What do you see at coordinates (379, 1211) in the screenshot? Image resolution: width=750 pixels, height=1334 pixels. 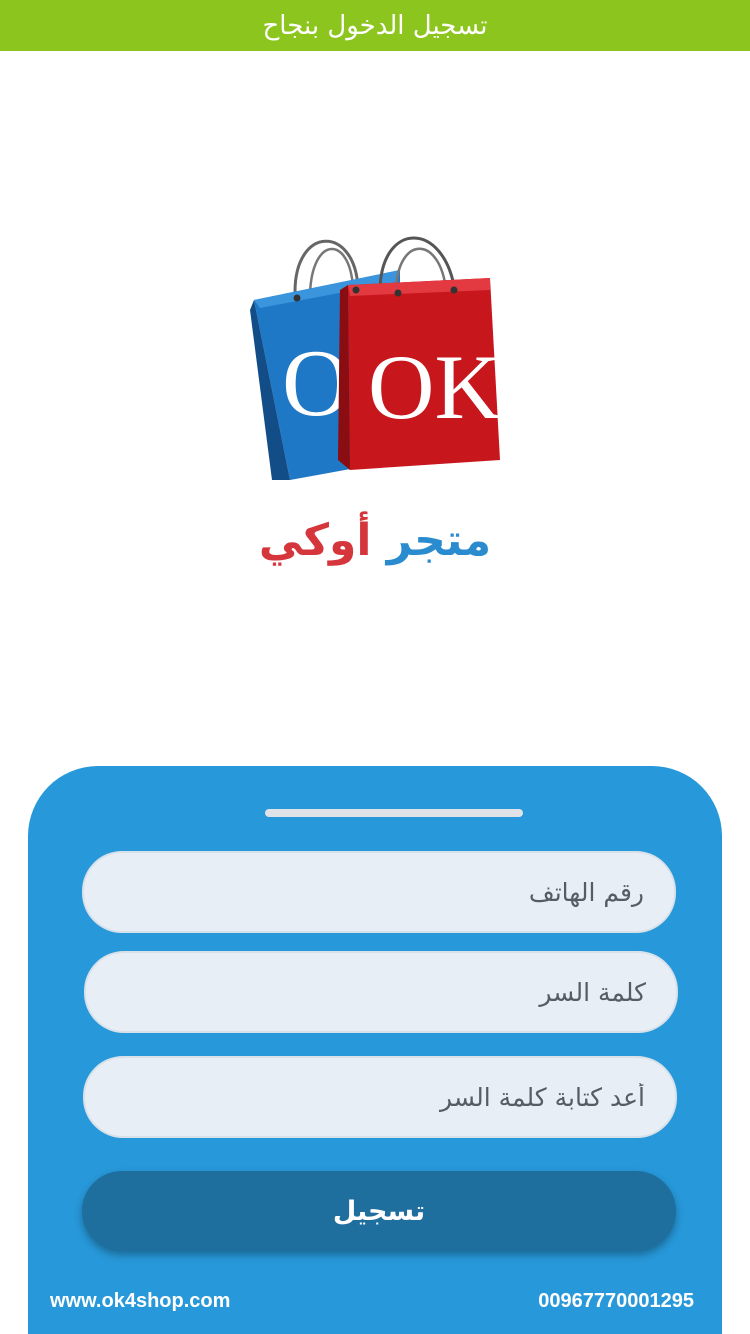 I see `register-button: تسجيل` at bounding box center [379, 1211].